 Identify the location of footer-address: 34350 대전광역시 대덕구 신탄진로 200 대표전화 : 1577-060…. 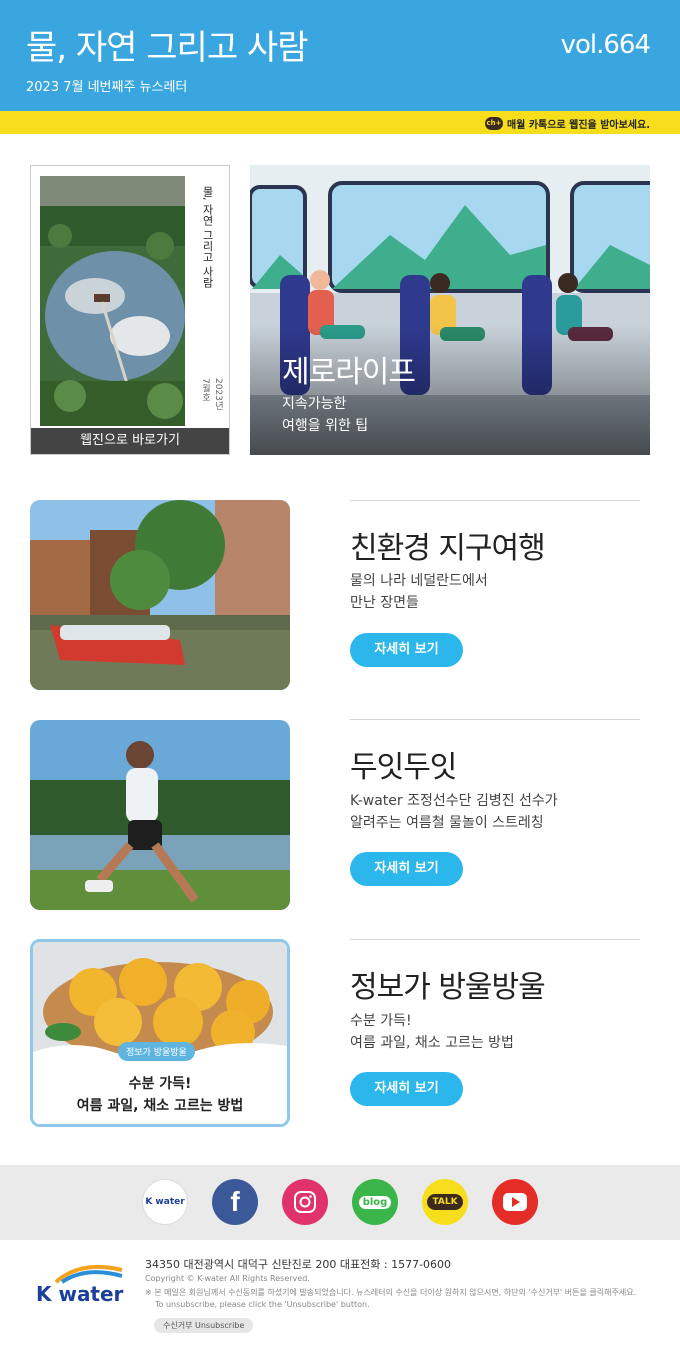
(298, 1264).